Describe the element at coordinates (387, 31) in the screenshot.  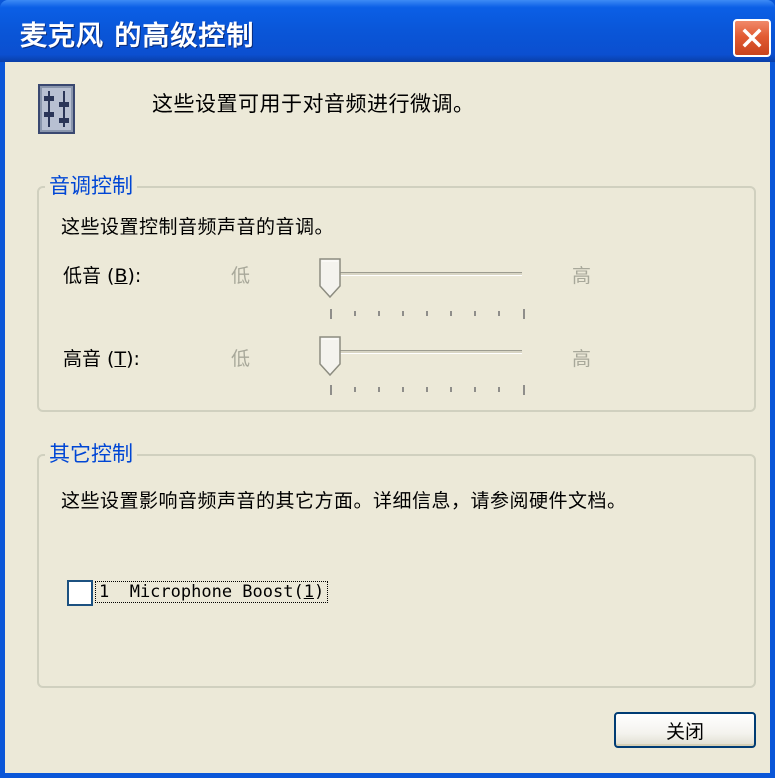
I see `title-bar: 麦克风 的高级控制` at that location.